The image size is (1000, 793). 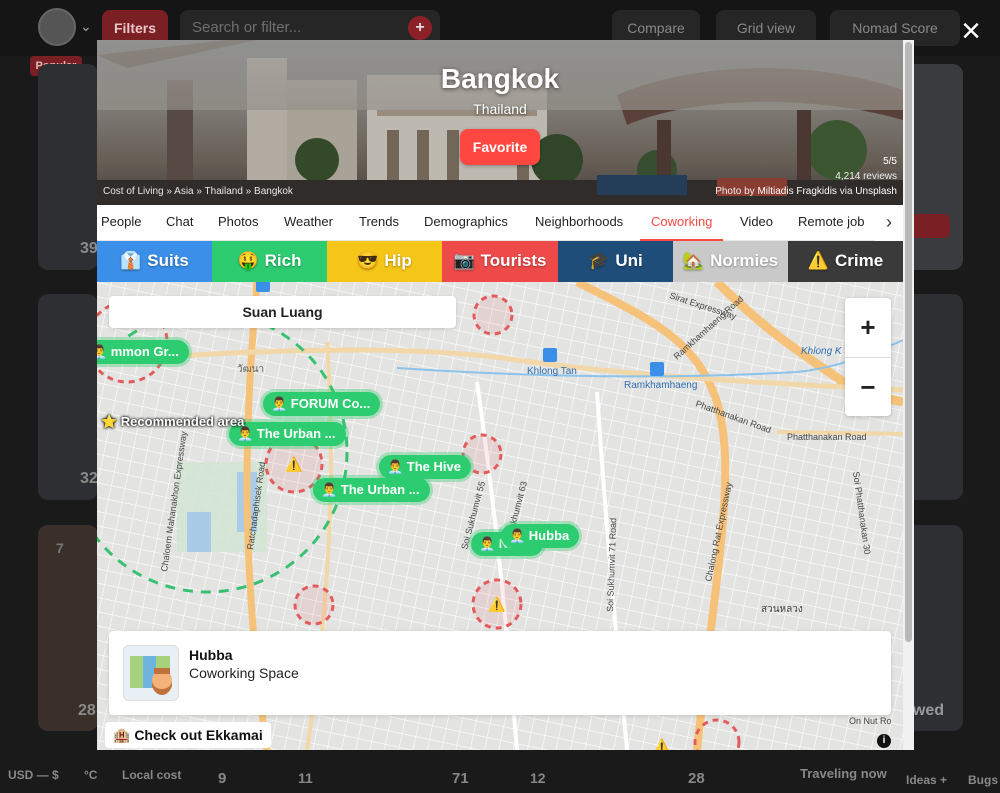 I want to click on country-name: Thailand, so click(x=500, y=109).